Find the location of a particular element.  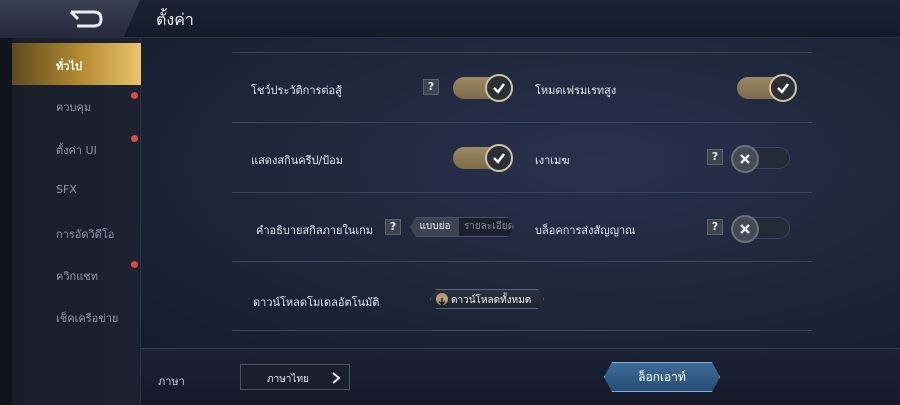

cloud-shadow-toggle is located at coordinates (760, 159).